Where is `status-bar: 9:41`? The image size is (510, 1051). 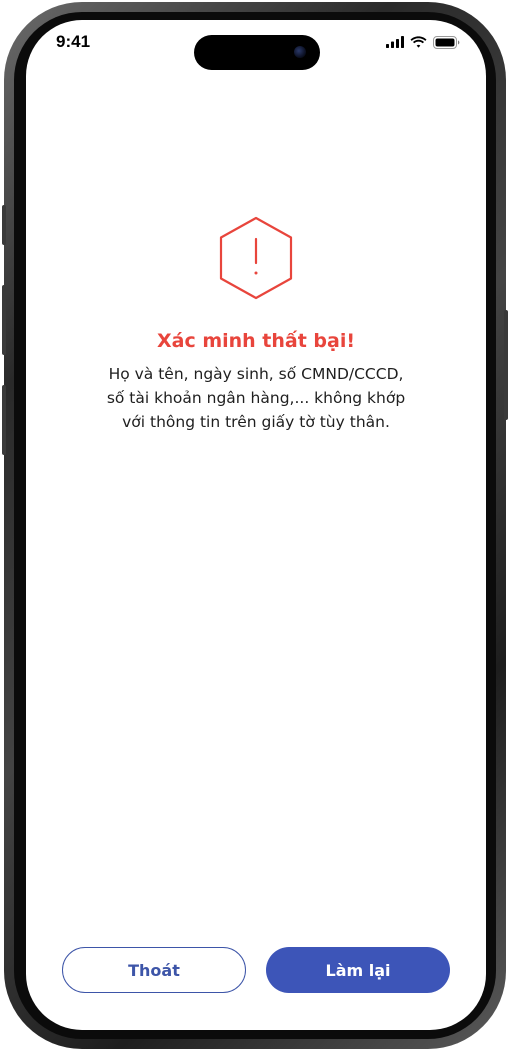 status-bar: 9:41 is located at coordinates (256, 45).